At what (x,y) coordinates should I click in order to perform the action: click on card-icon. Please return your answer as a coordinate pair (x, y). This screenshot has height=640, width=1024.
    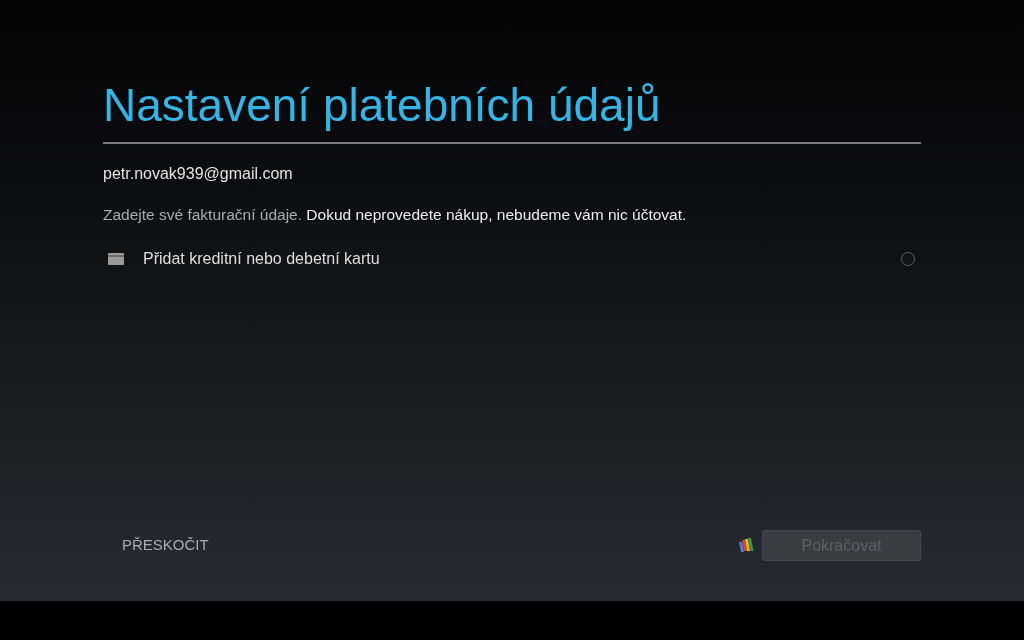
    Looking at the image, I should click on (116, 259).